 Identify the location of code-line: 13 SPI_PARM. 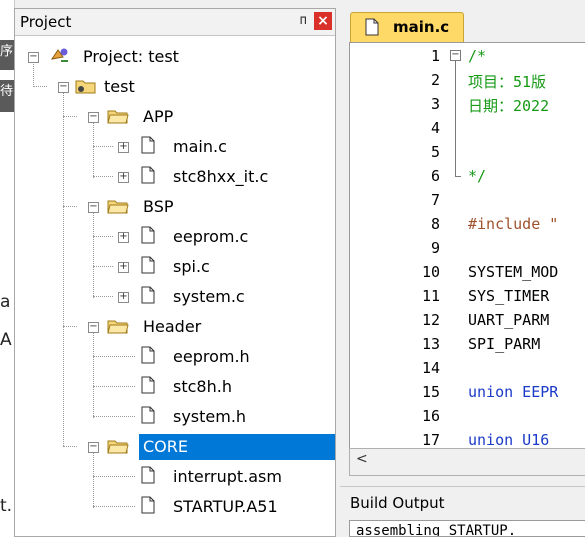
(467, 347).